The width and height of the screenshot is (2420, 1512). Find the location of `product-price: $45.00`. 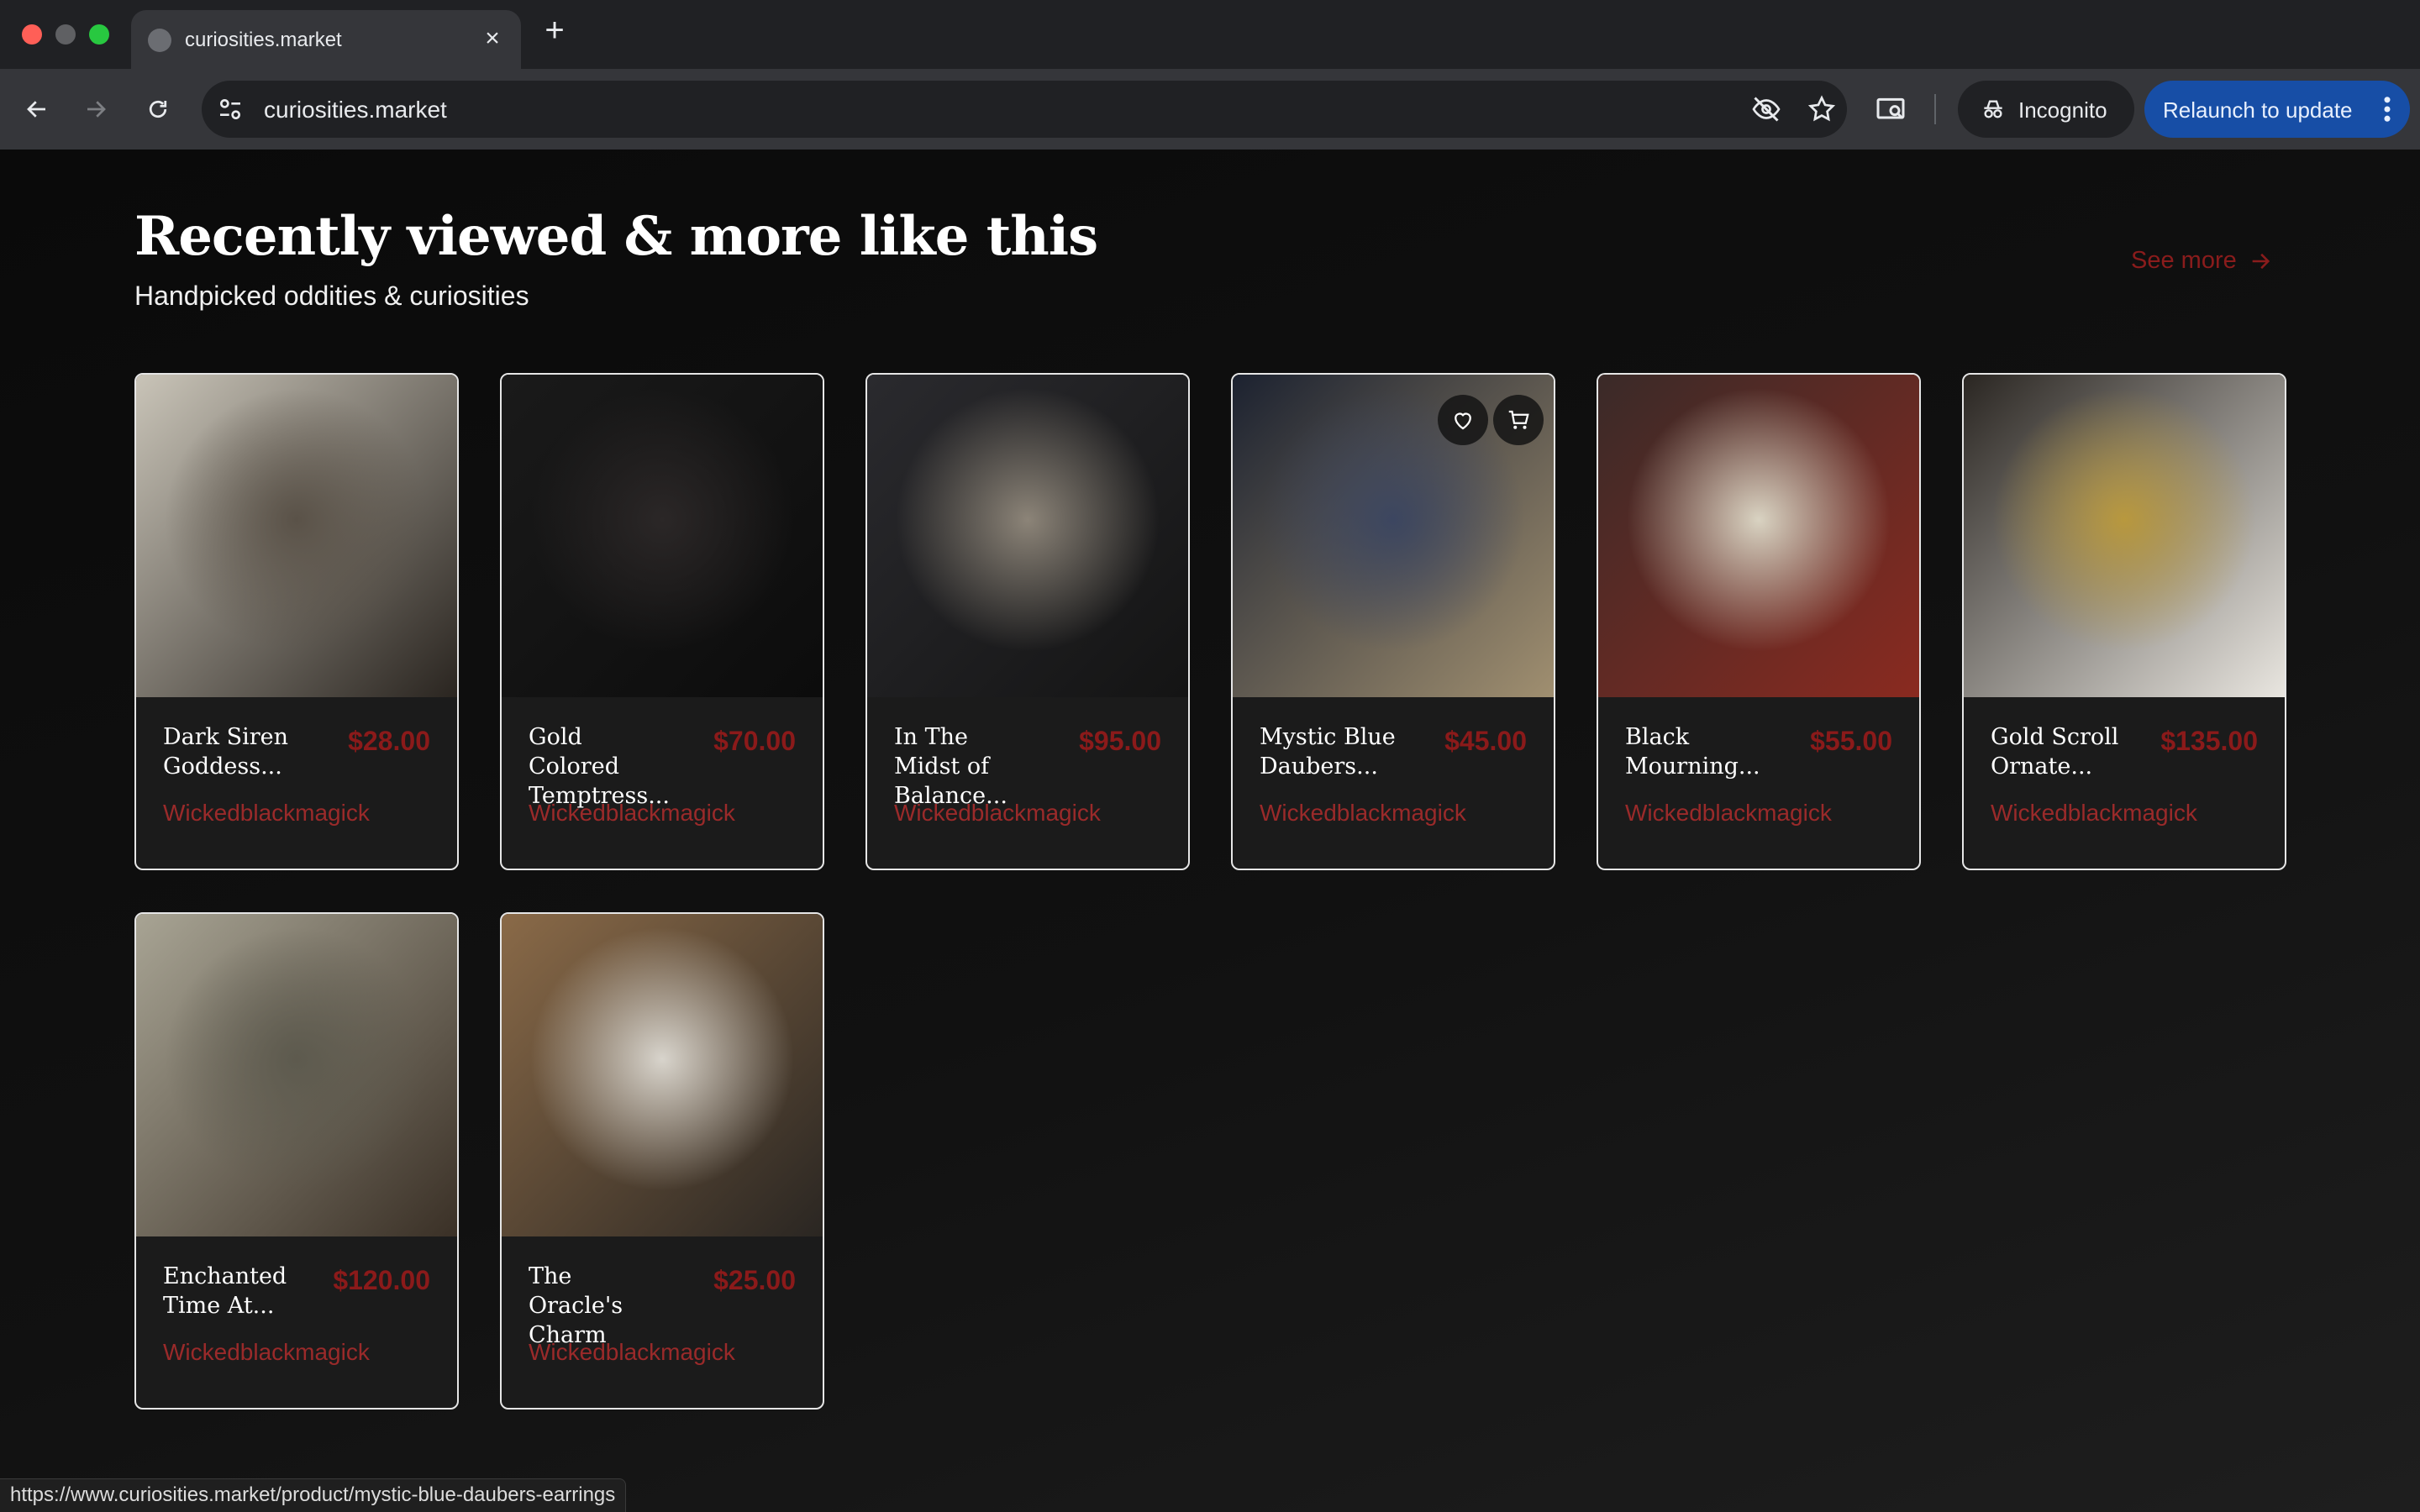

product-price: $45.00 is located at coordinates (1485, 741).